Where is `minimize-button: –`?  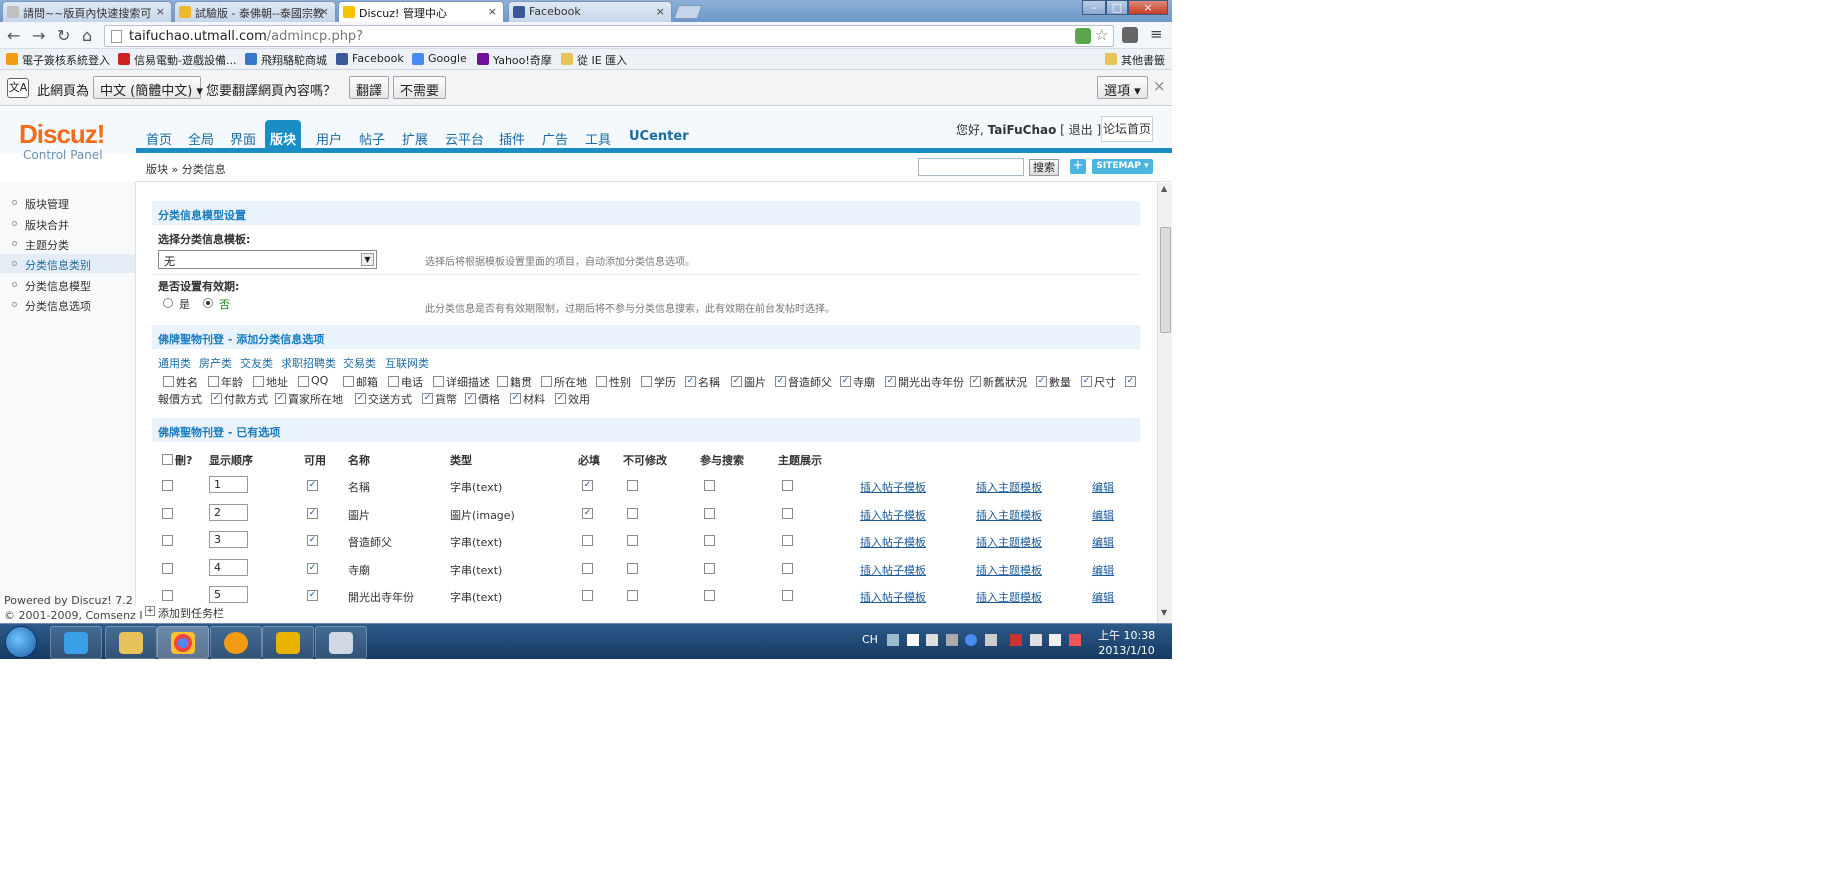 minimize-button: – is located at coordinates (1094, 7).